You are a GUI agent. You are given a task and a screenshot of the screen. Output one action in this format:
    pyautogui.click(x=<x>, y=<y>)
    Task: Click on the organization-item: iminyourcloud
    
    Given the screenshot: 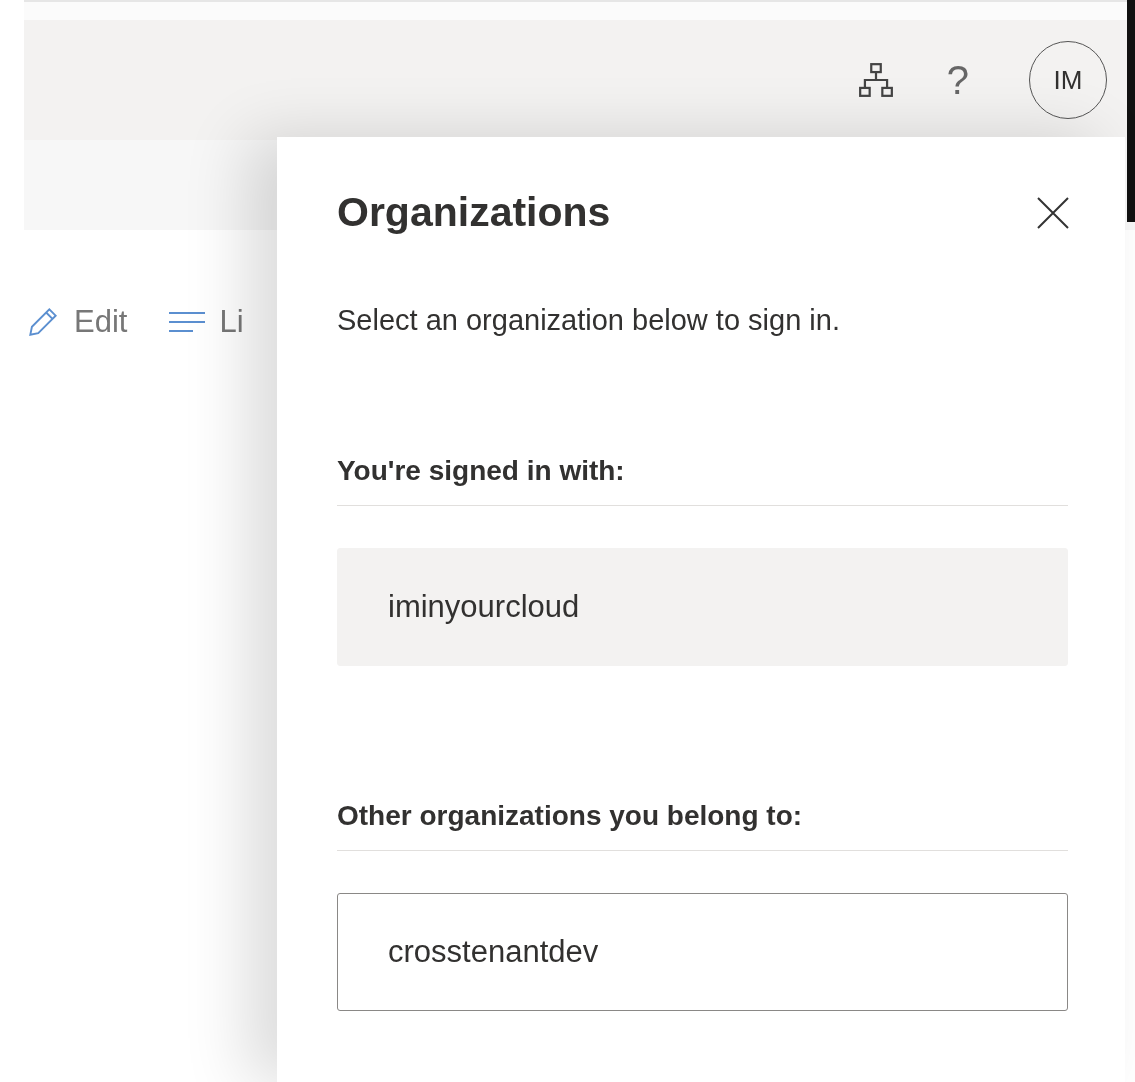 What is the action you would take?
    pyautogui.click(x=702, y=607)
    